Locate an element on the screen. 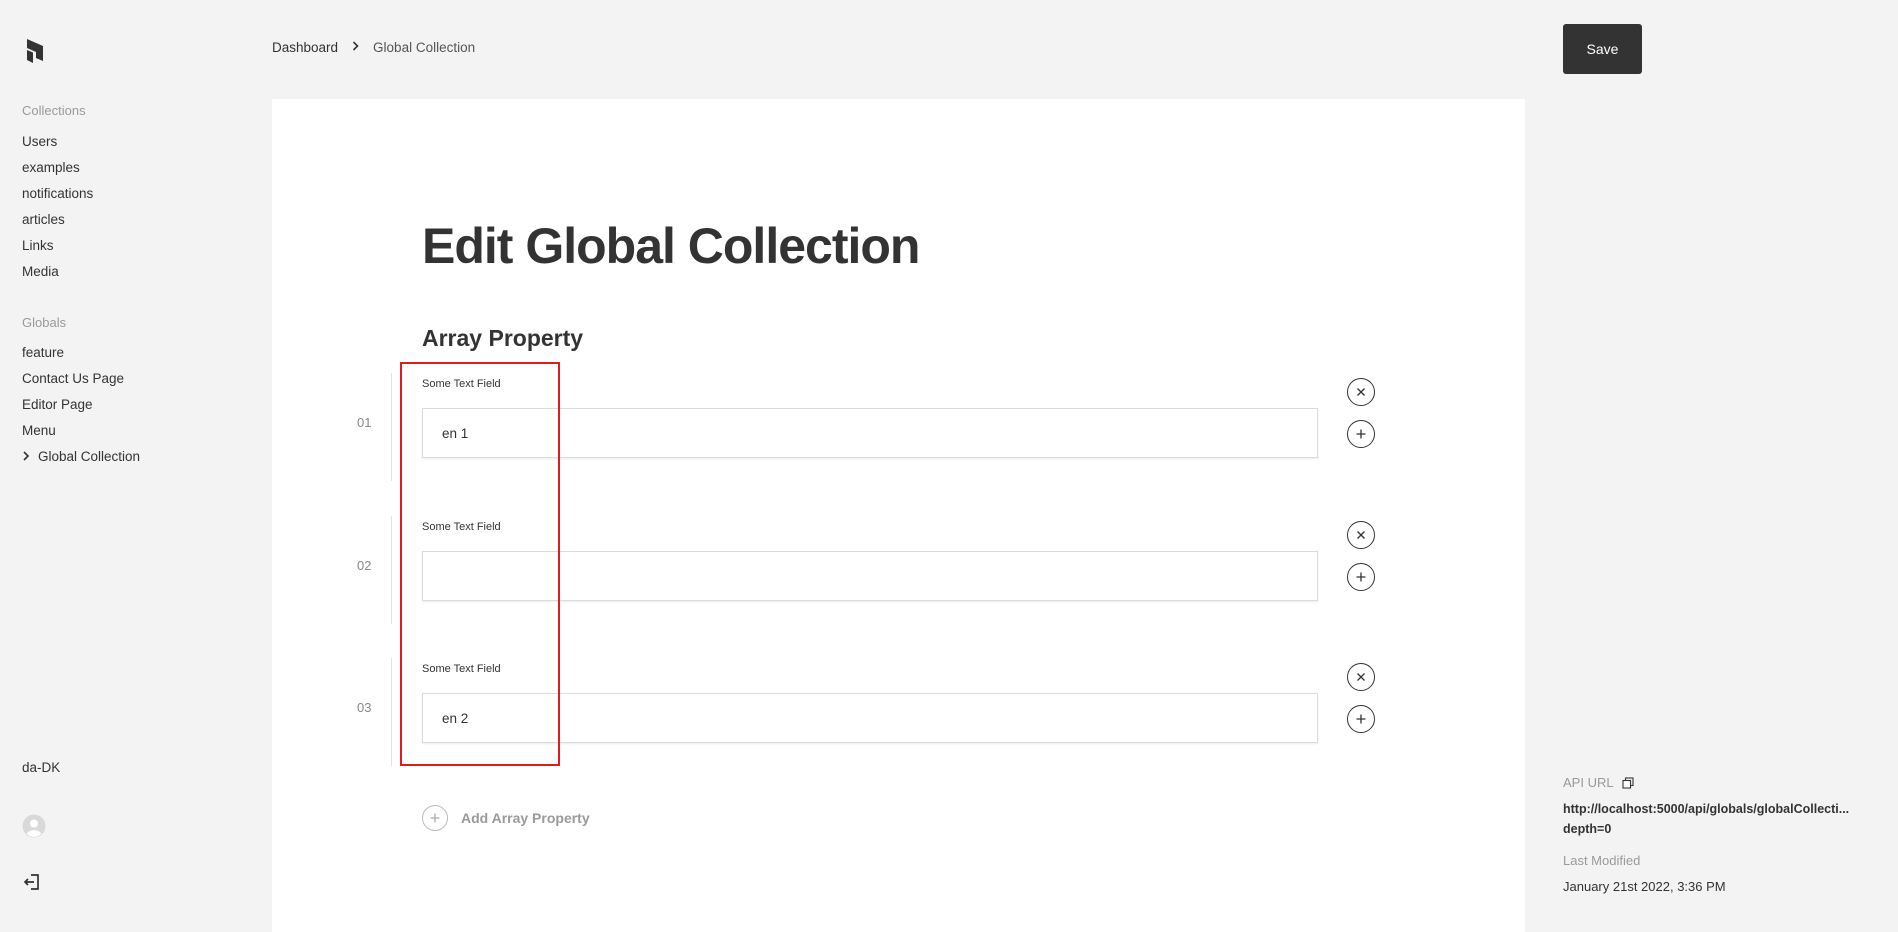 This screenshot has width=1898, height=932. last-modified-section: Last Modified January 21st 2022, 3:36 PM is located at coordinates (1644, 873).